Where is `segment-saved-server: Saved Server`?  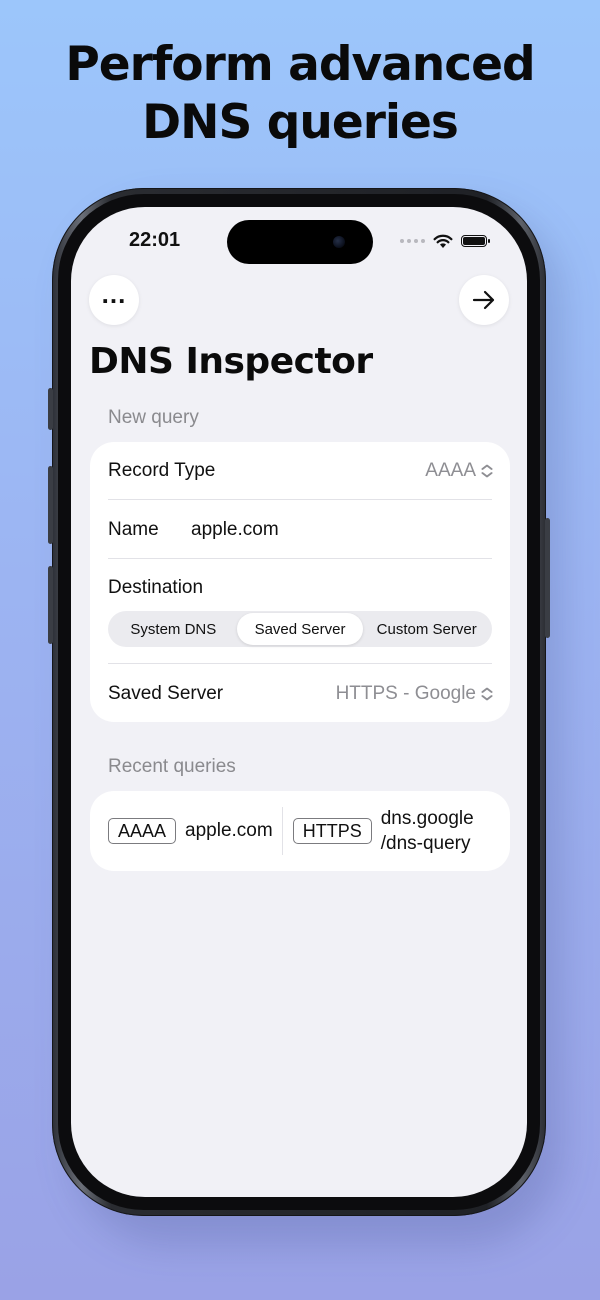 segment-saved-server: Saved Server is located at coordinates (300, 629).